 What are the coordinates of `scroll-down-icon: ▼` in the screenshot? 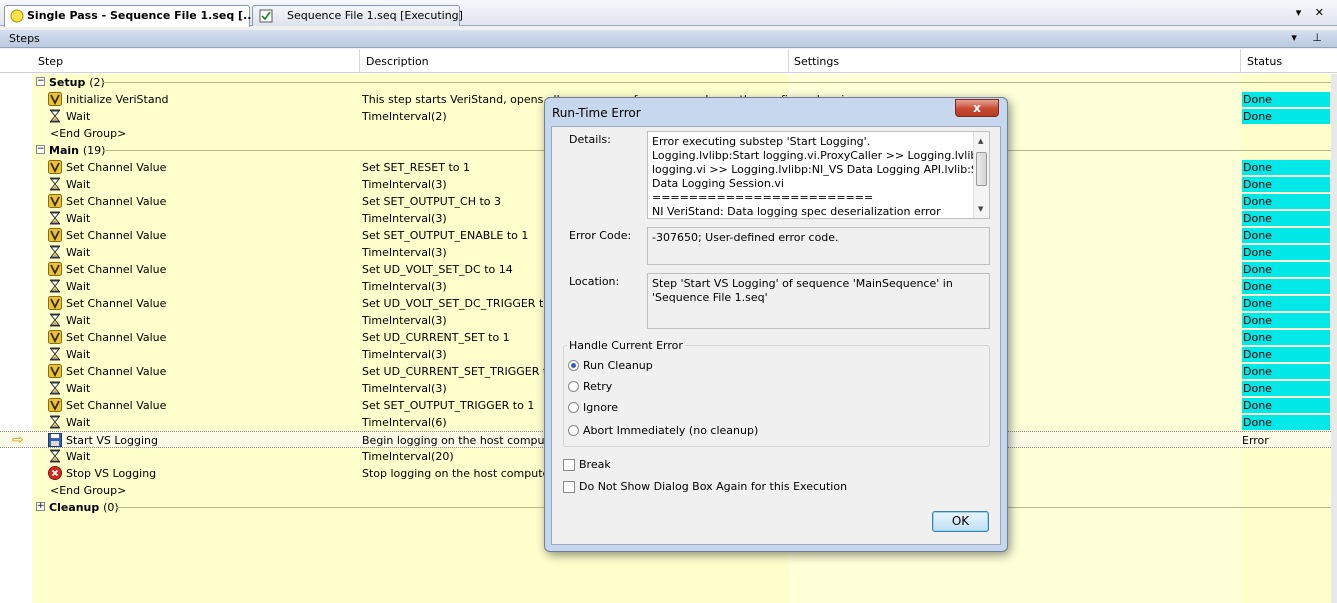 It's located at (980, 209).